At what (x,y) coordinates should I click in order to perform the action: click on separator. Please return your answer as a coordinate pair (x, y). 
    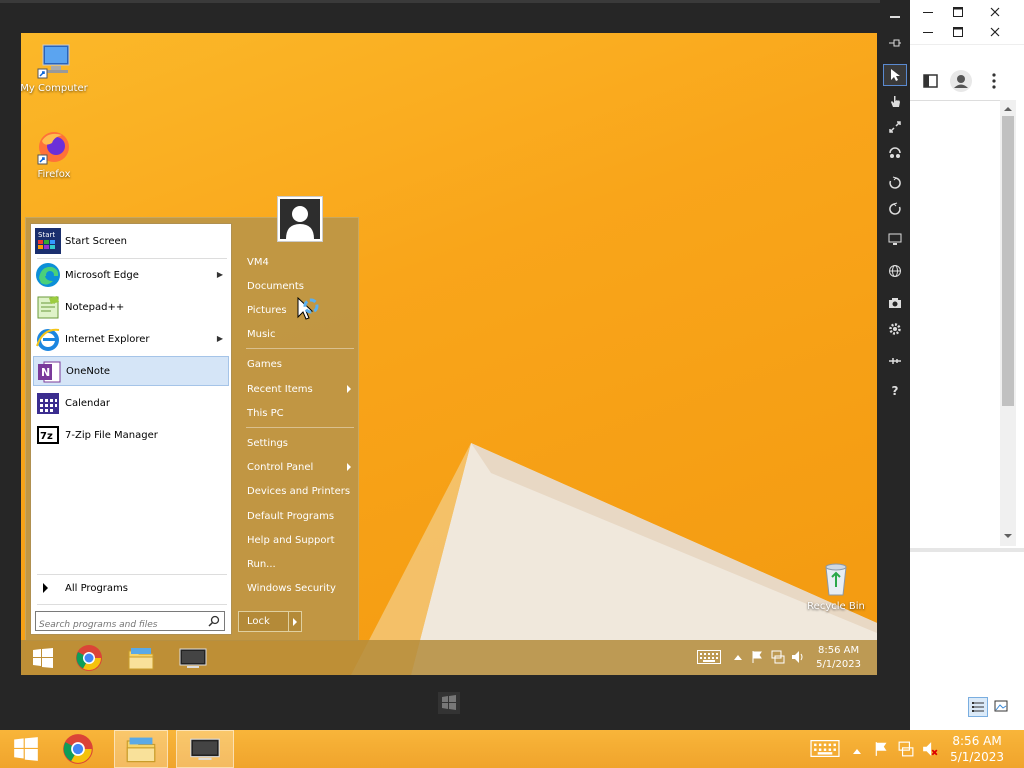
    Looking at the image, I should click on (300, 427).